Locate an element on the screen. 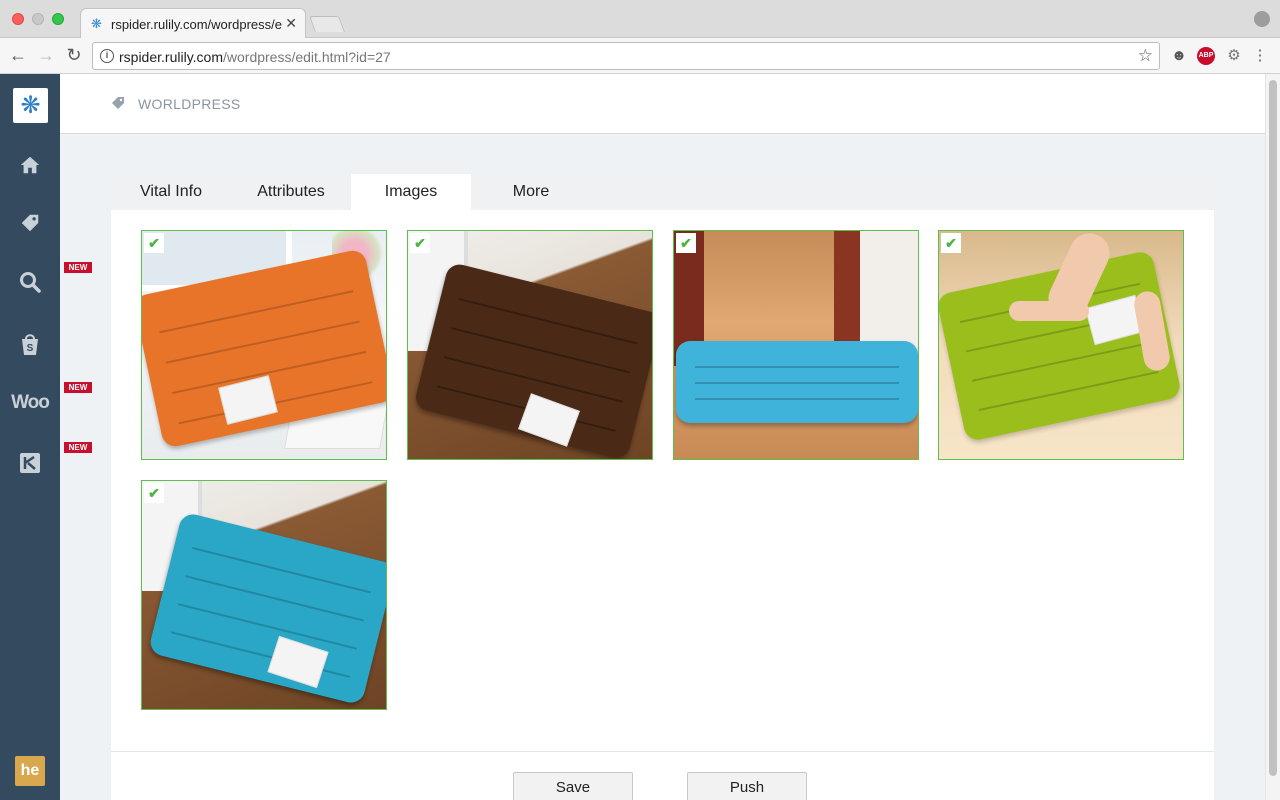 The width and height of the screenshot is (1280, 800). url-host: rspider.rulily.com is located at coordinates (171, 57).